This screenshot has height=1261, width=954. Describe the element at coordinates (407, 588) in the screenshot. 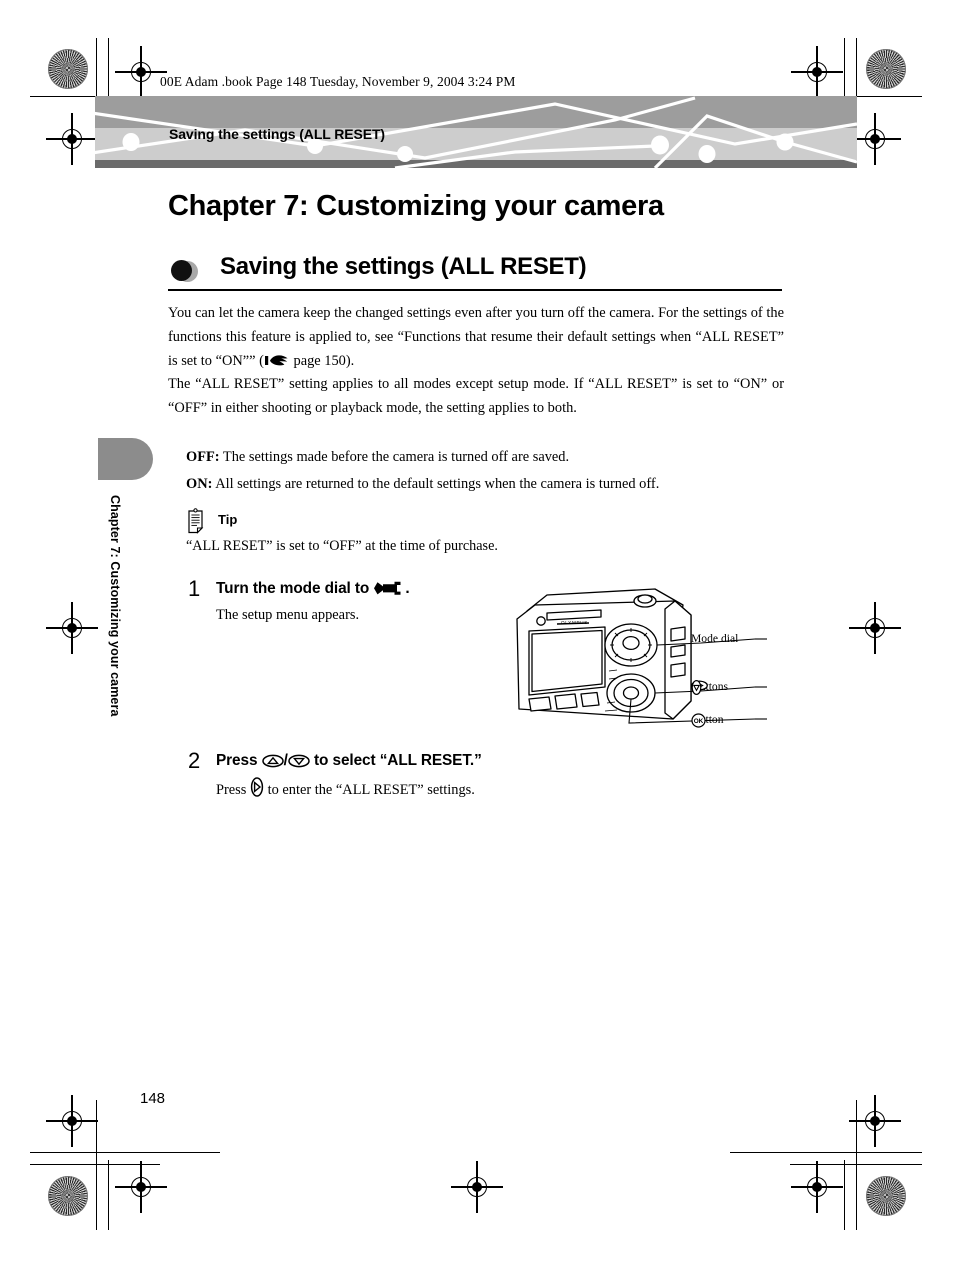

I see `step-1-text-after: .` at that location.